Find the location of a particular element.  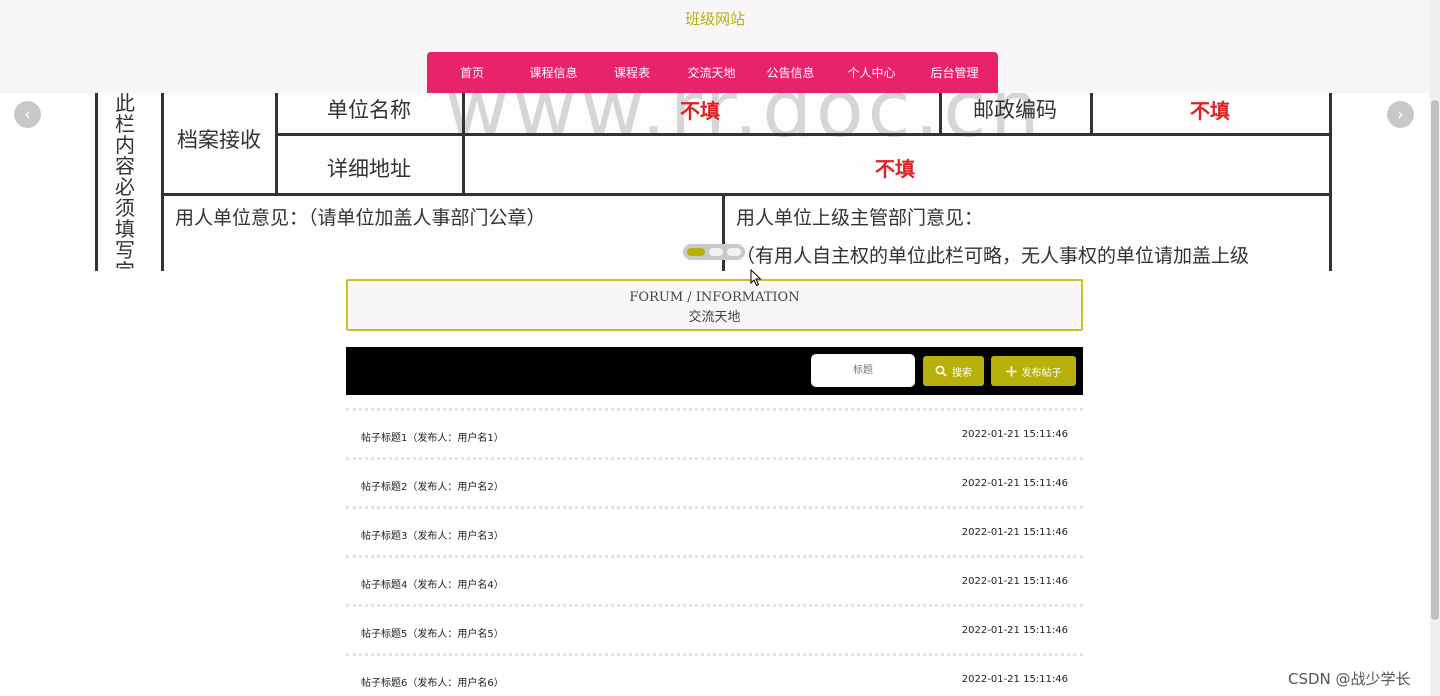

slide-postal-code-value: 不填 is located at coordinates (1210, 111).